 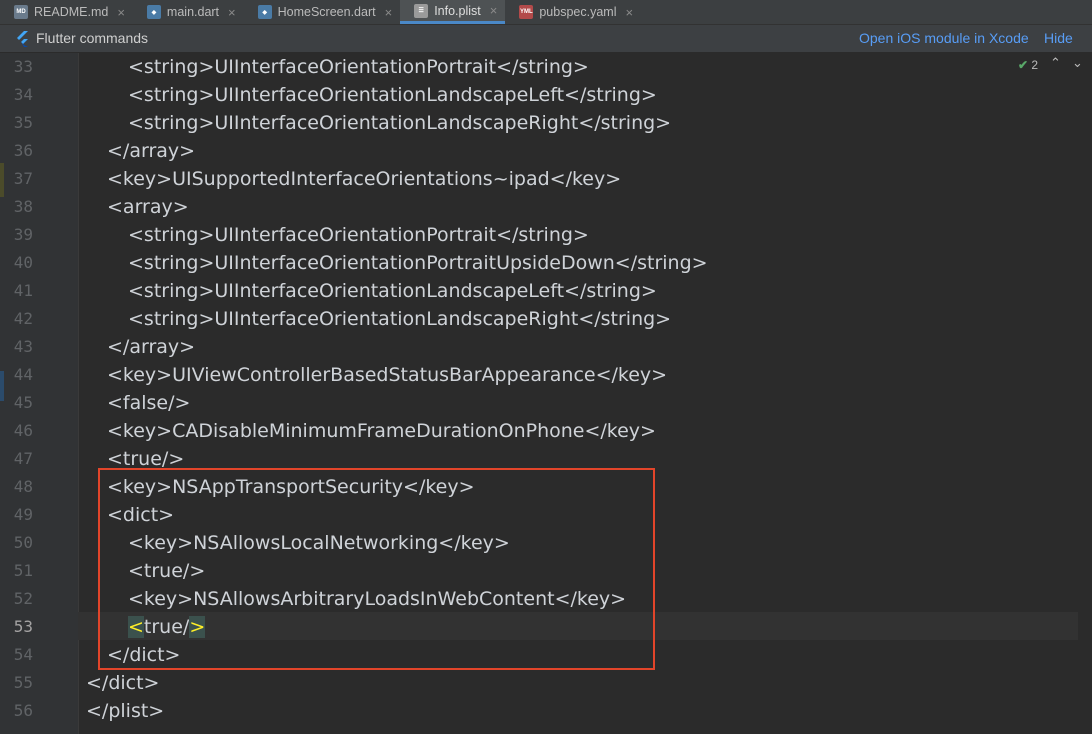 I want to click on tab-label: Info.plist, so click(x=457, y=10).